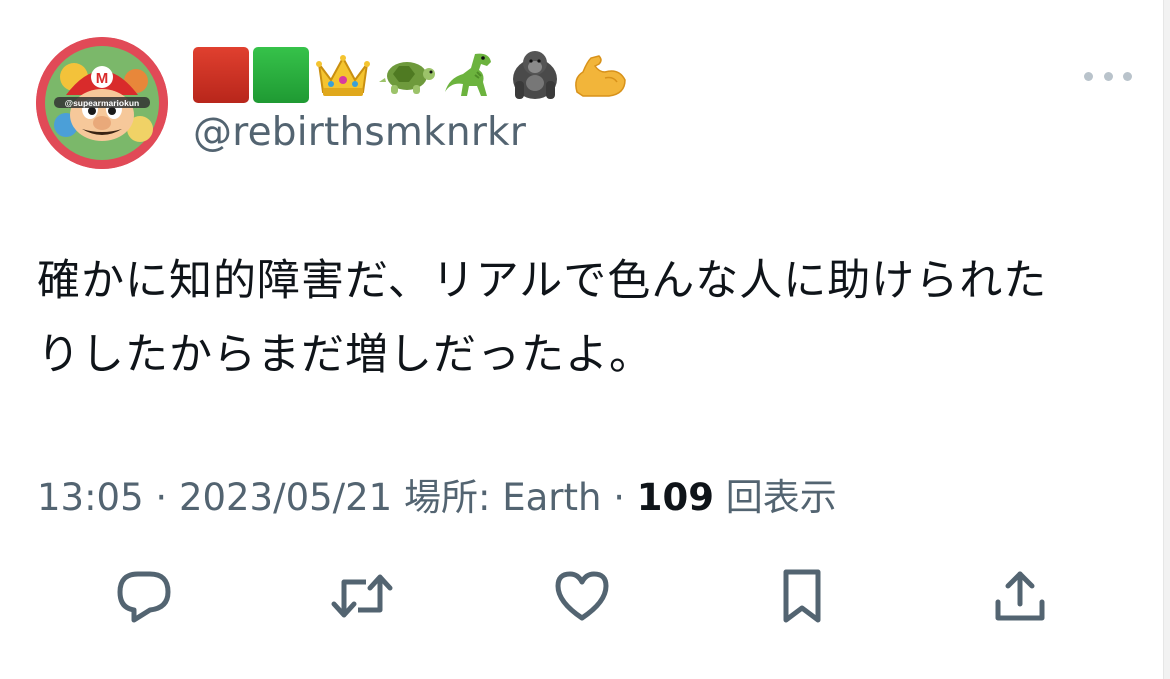 The width and height of the screenshot is (1170, 679). I want to click on like-button, so click(582, 596).